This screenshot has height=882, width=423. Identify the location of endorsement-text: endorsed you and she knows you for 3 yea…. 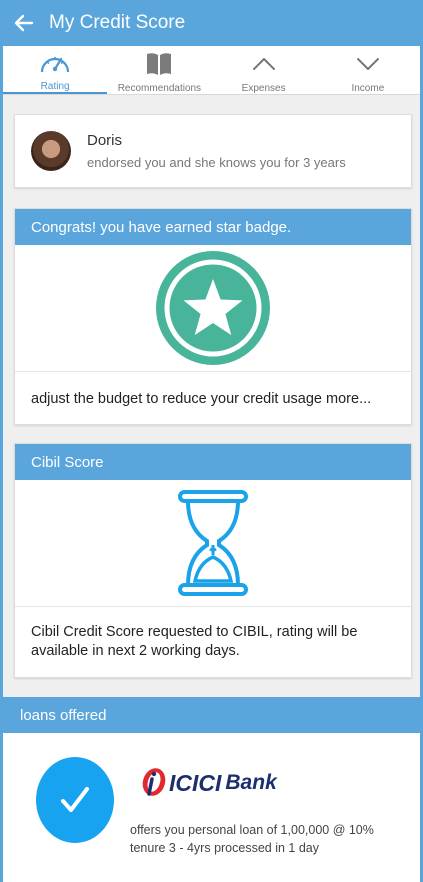
(216, 162).